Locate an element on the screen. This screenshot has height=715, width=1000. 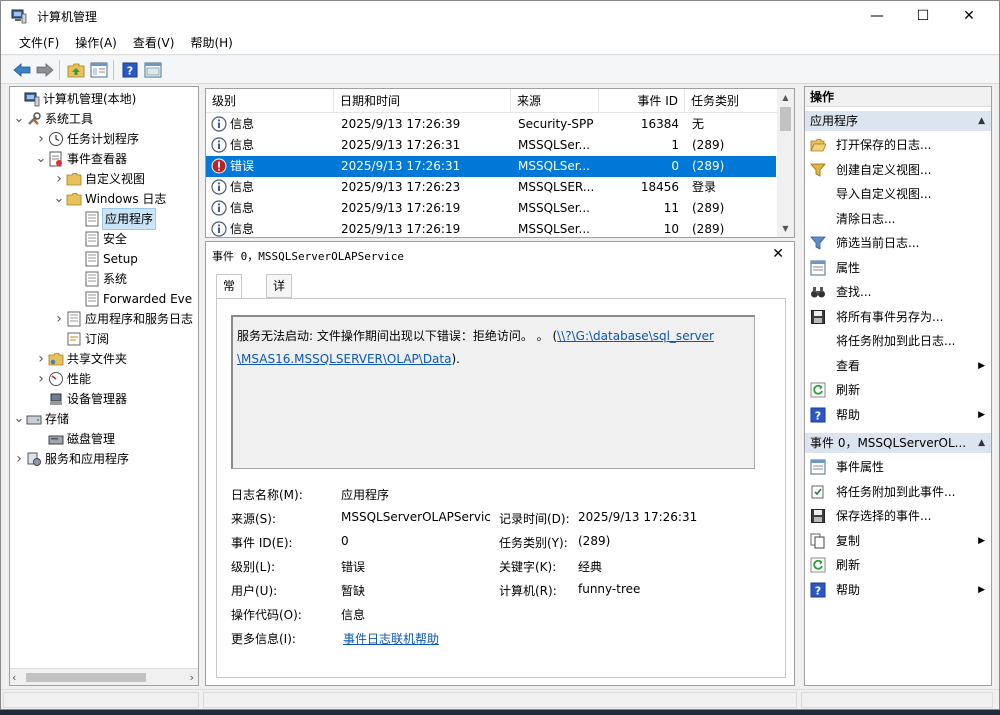
event-message-path-link-2: \MSAS16.MSSQLSERVER\OLAP\Data is located at coordinates (344, 359).